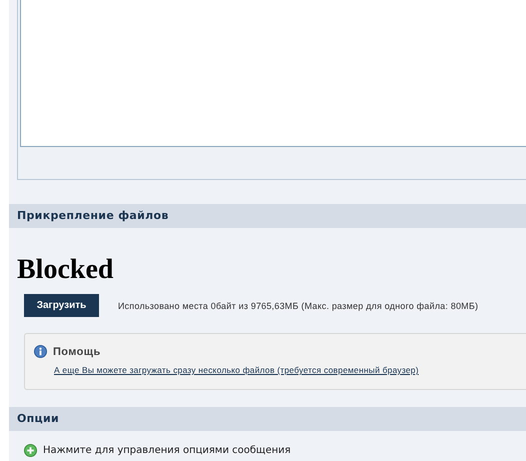  What do you see at coordinates (267, 216) in the screenshot?
I see `section-header: Прикрепление файлов` at bounding box center [267, 216].